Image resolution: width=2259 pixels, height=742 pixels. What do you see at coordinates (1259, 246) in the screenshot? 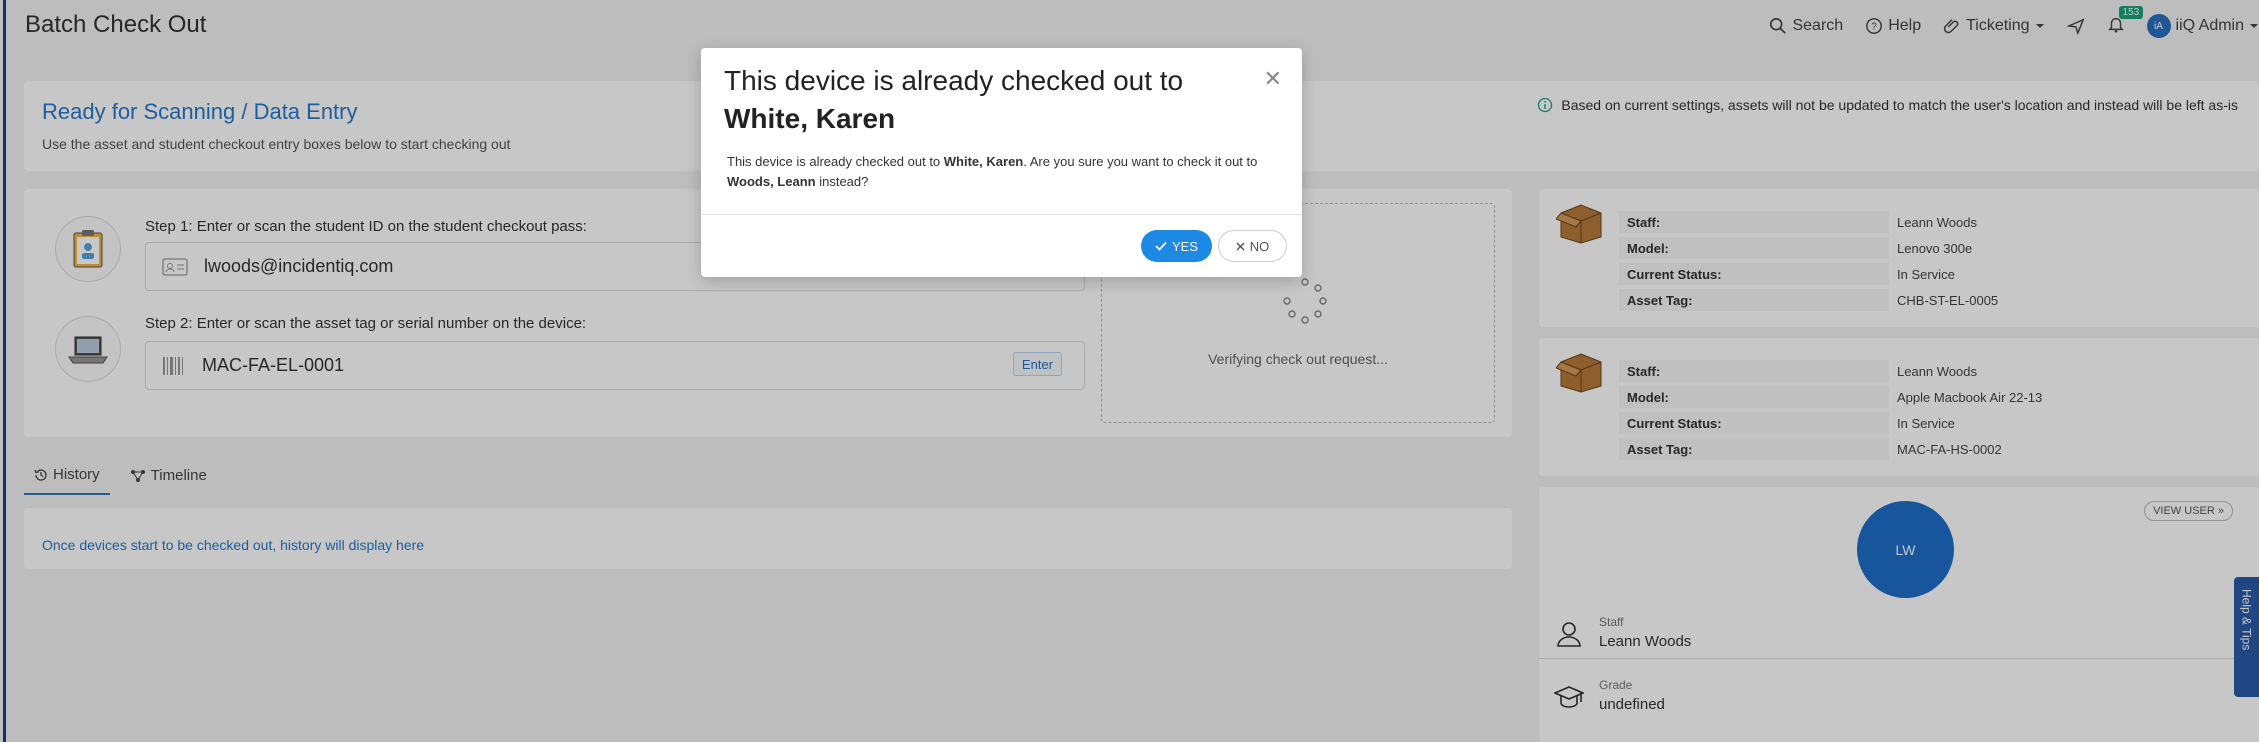
I see `no-label: NO` at bounding box center [1259, 246].